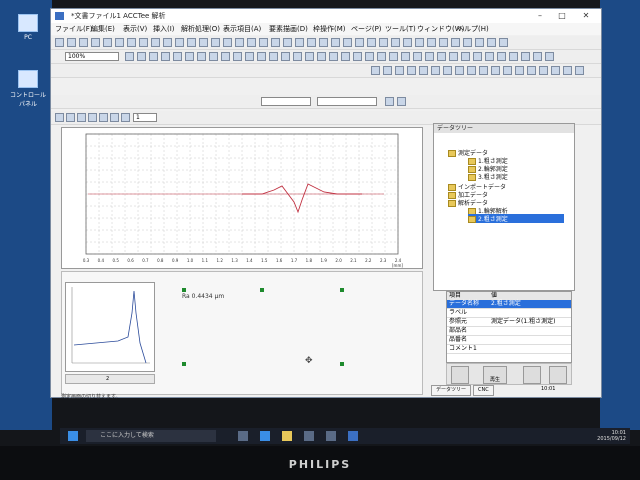  Describe the element at coordinates (200, 29) in the screenshot. I see `menu-analysis: 解析処理(O)` at that location.